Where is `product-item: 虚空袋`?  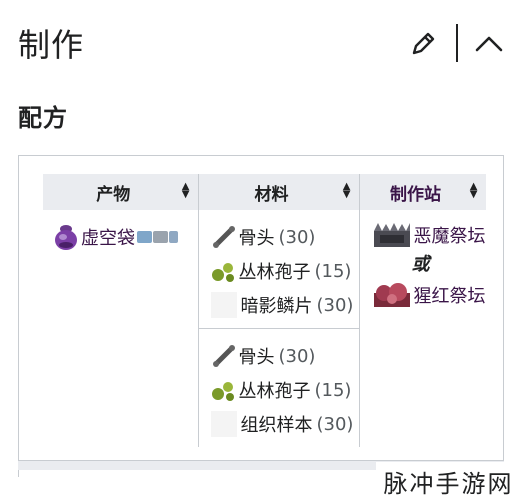
product-item: 虚空袋 is located at coordinates (125, 237).